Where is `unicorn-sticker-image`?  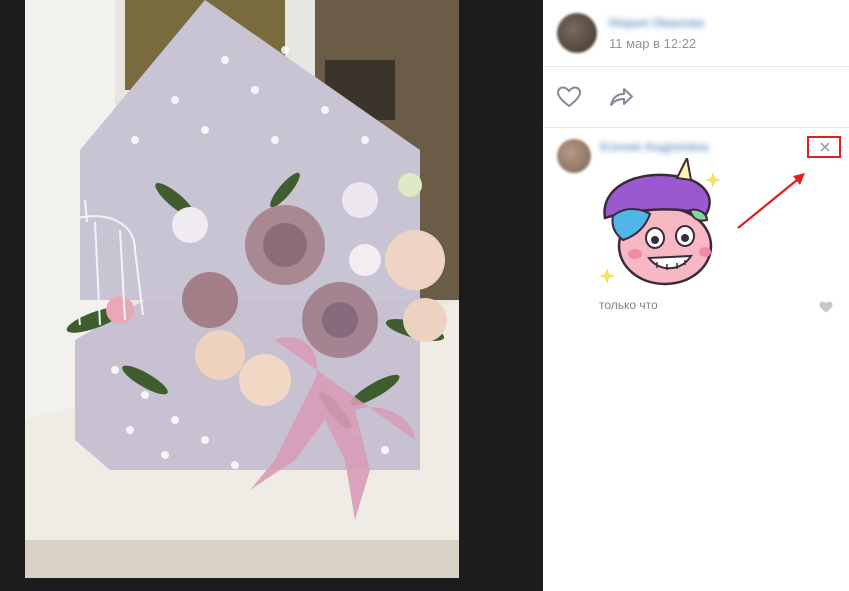 unicorn-sticker-image is located at coordinates (660, 220).